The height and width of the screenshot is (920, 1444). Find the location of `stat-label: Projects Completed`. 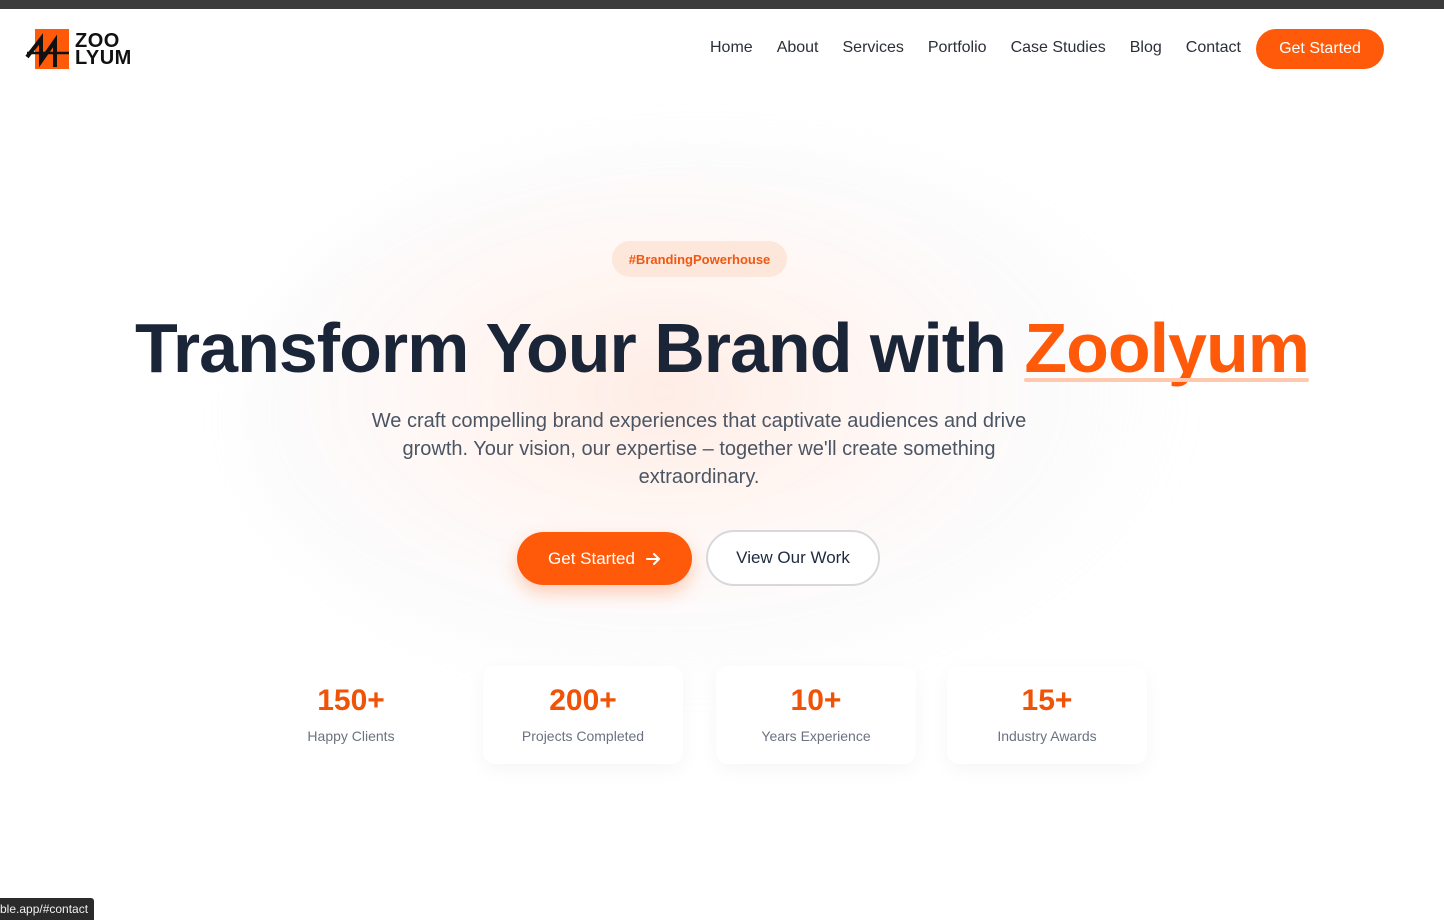

stat-label: Projects Completed is located at coordinates (583, 736).